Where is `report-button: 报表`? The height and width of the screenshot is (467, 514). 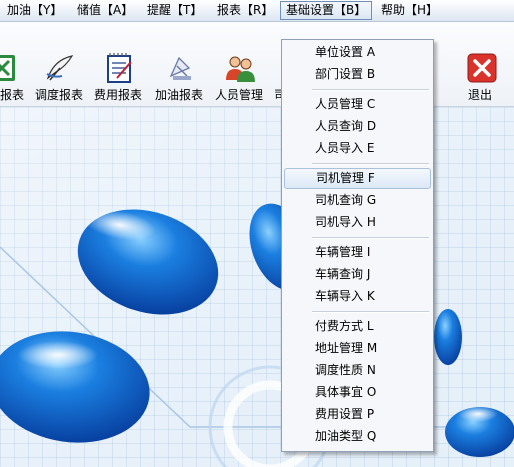 report-button: 报表 is located at coordinates (14, 64).